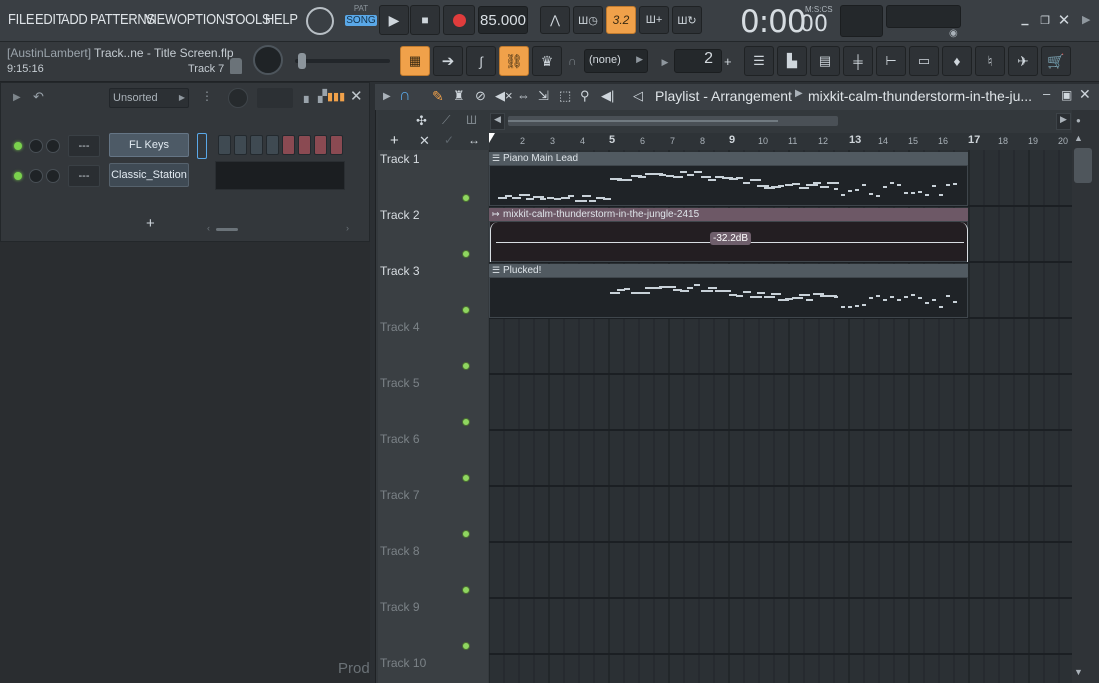 The width and height of the screenshot is (1099, 683). Describe the element at coordinates (858, 61) in the screenshot. I see `mixer-button: ╪` at that location.